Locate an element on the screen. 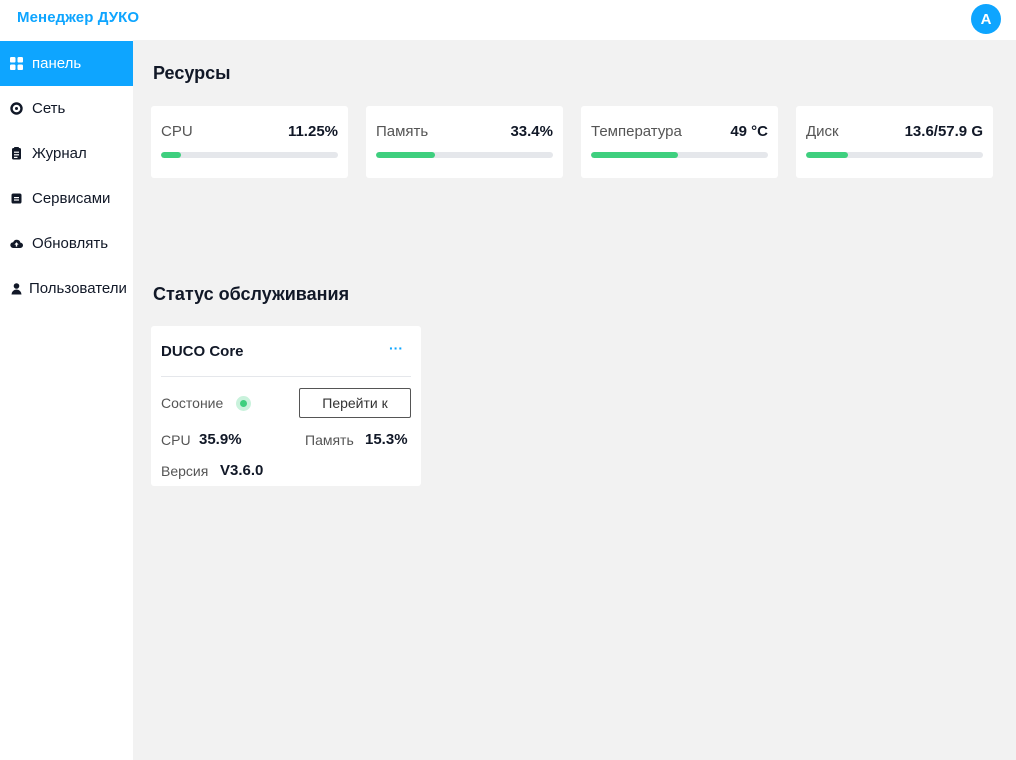 The width and height of the screenshot is (1016, 760). resource-label: Температура is located at coordinates (636, 131).